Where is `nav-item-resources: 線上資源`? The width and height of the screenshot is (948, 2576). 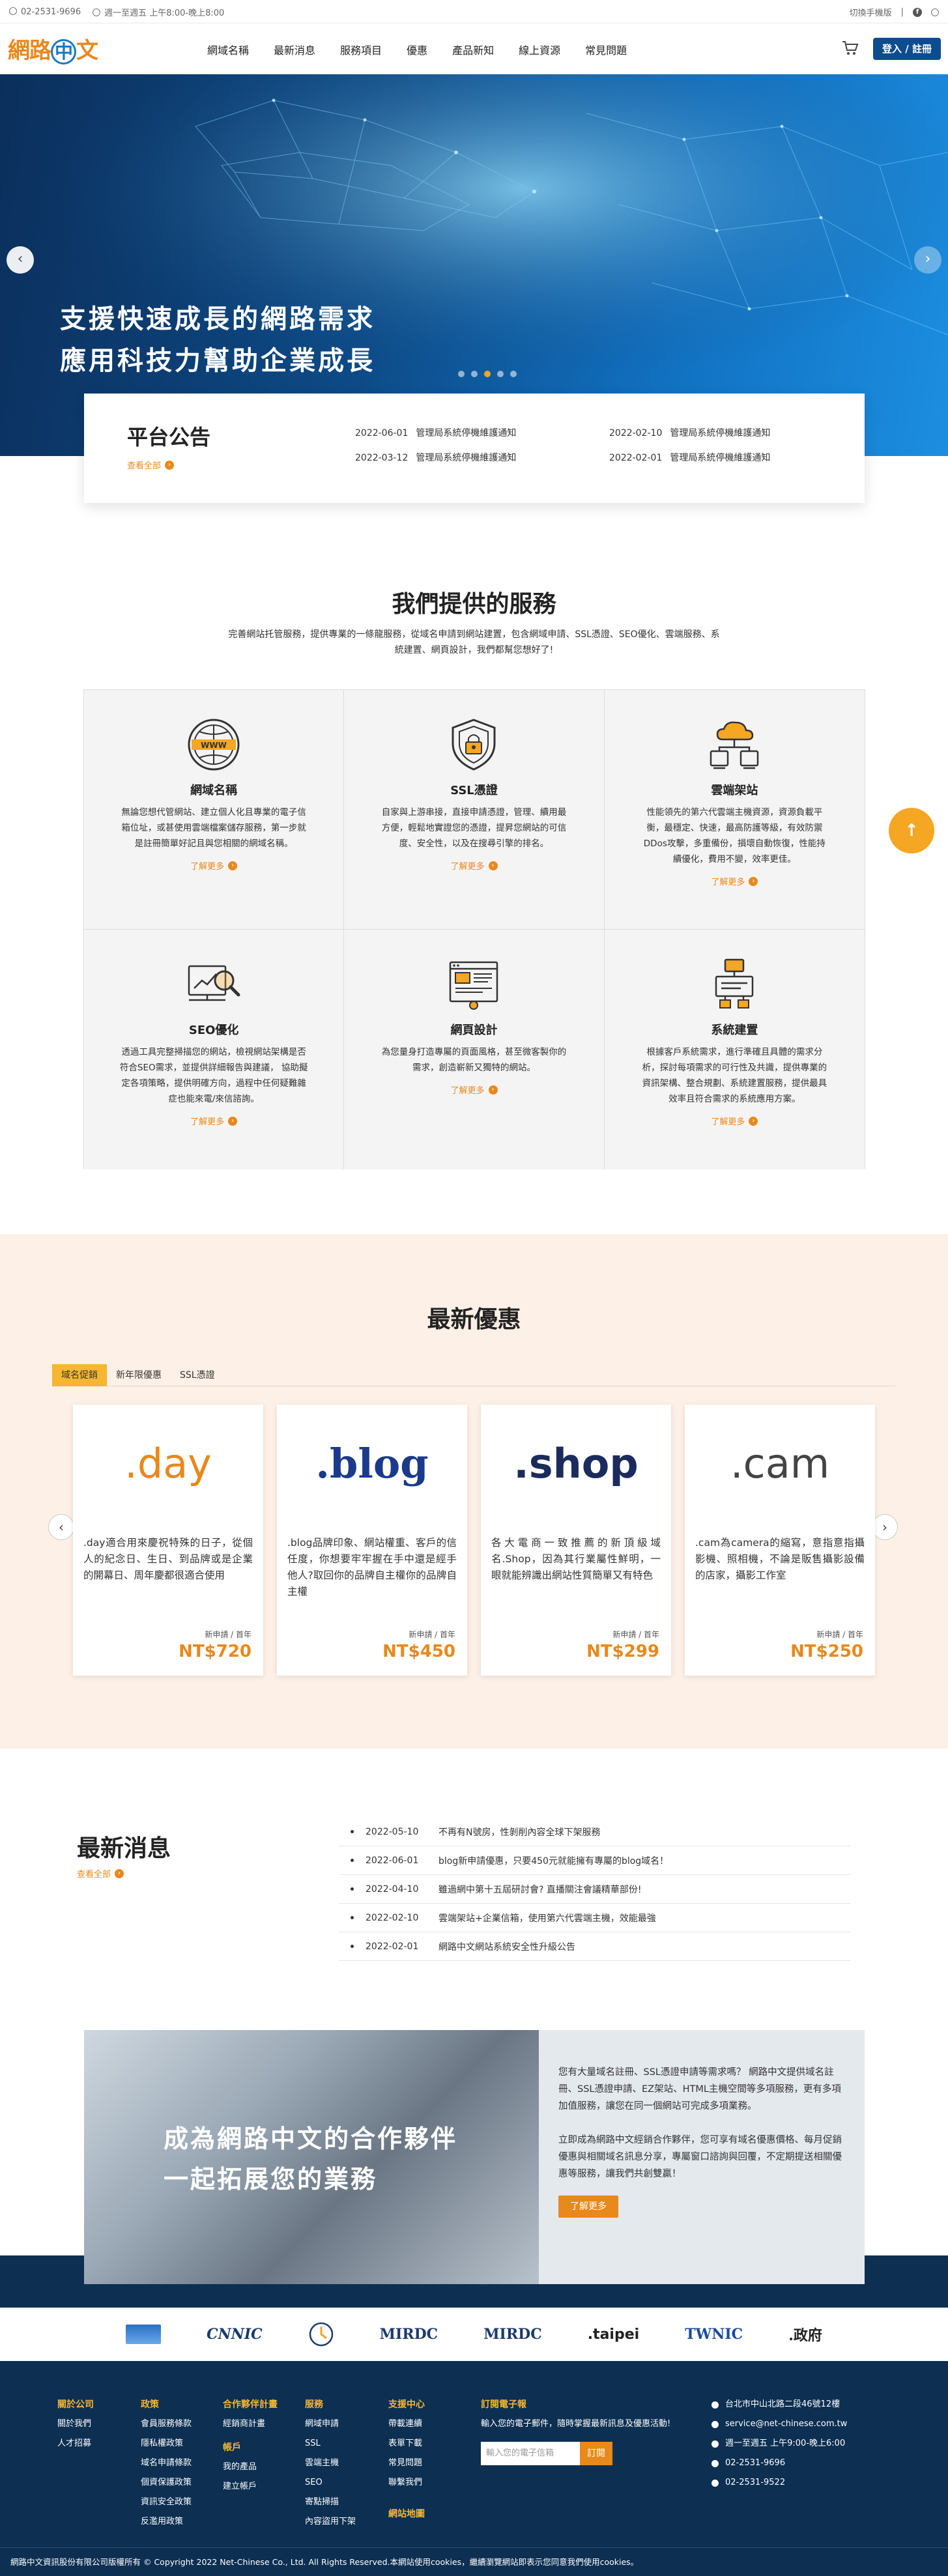
nav-item-resources: 線上資源 is located at coordinates (539, 49).